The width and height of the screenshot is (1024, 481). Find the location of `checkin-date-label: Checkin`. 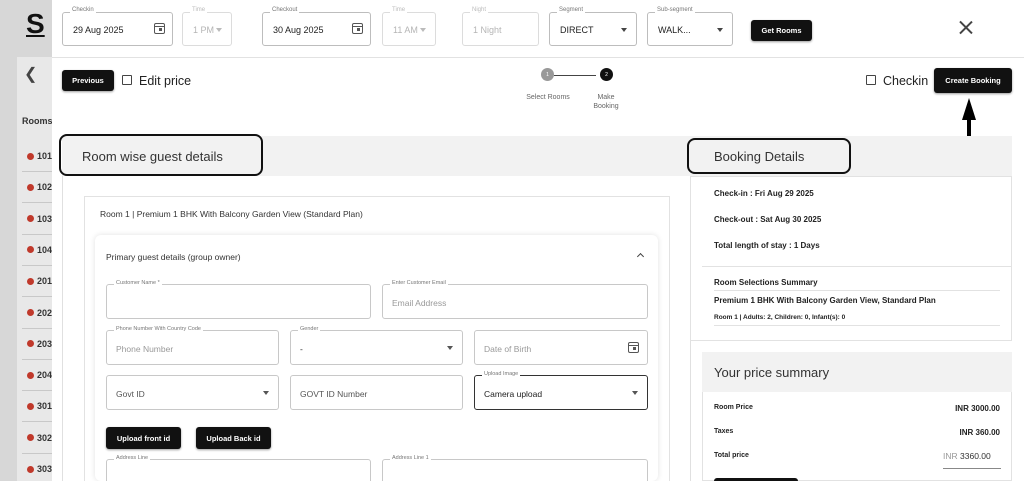

checkin-date-label: Checkin is located at coordinates (83, 10).